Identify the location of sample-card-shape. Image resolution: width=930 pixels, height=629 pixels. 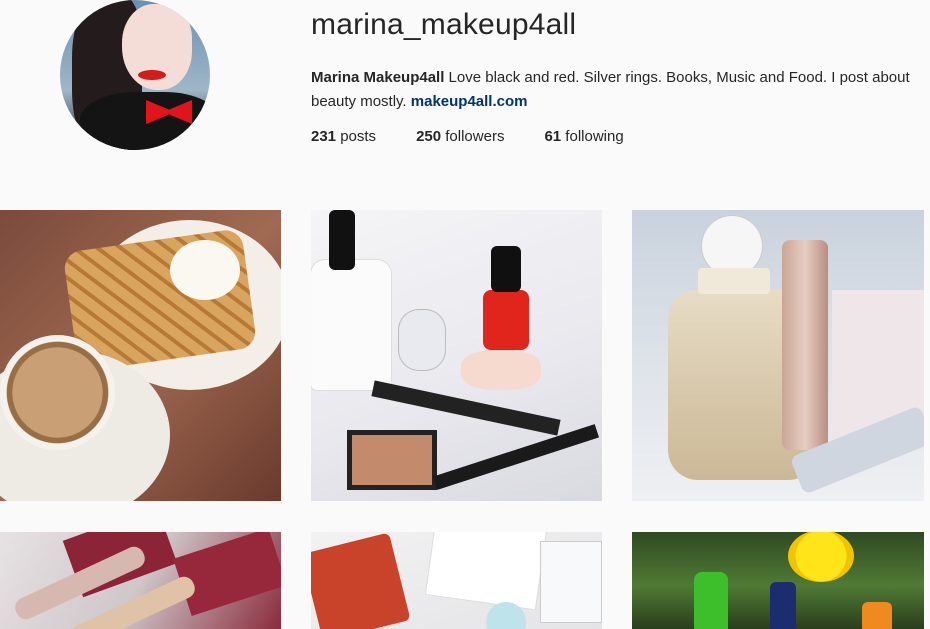
(486, 571).